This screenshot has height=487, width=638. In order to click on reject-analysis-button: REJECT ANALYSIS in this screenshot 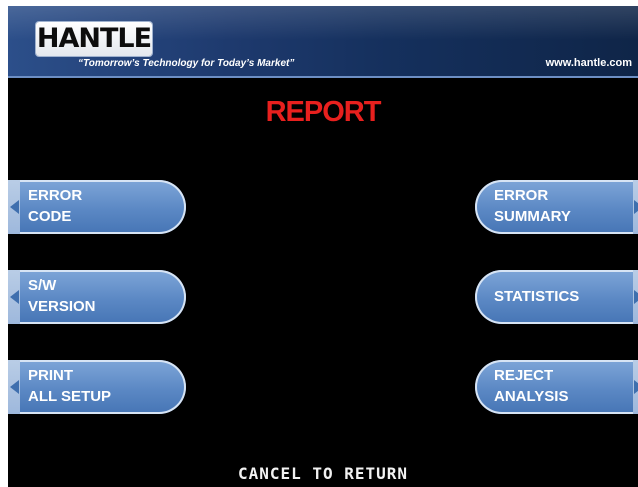, I will do `click(556, 387)`.